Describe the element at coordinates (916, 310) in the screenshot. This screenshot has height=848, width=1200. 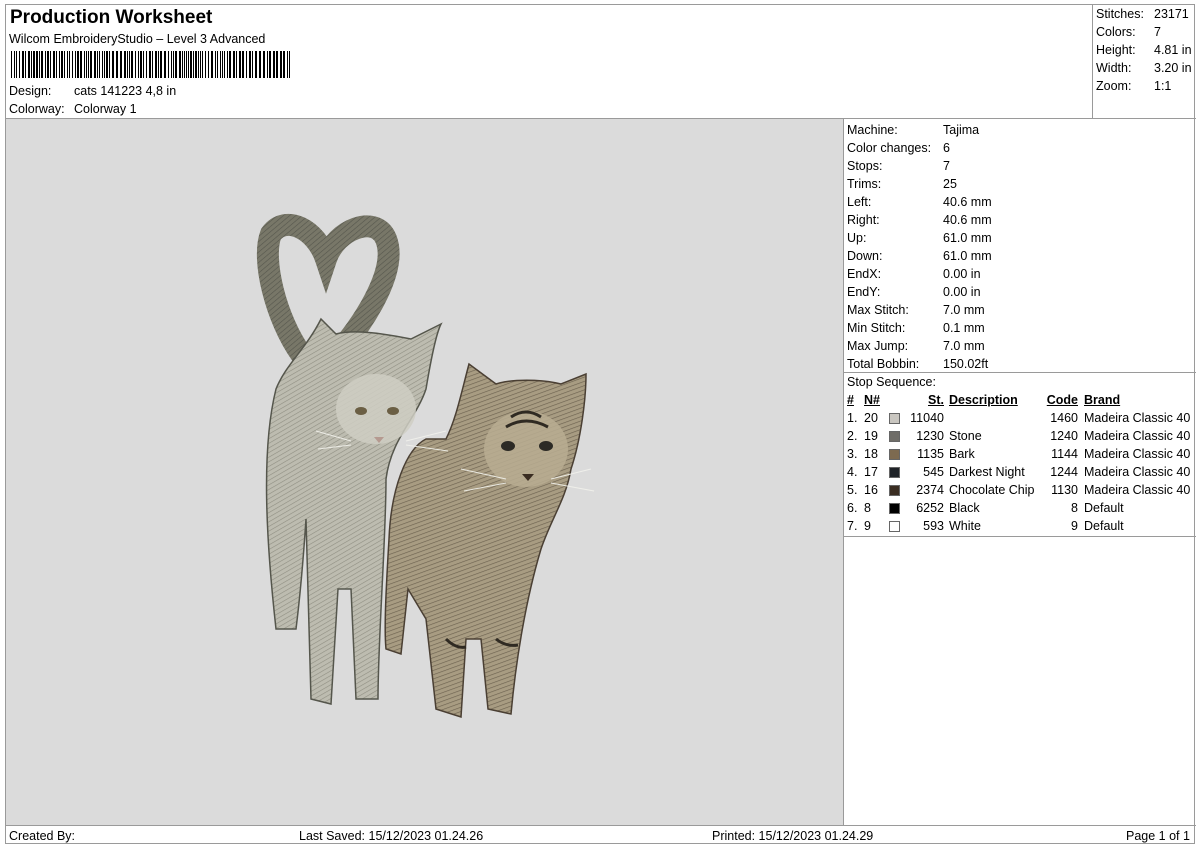
I see `machine-info-row: Max Stitch: 7.0 mm` at that location.